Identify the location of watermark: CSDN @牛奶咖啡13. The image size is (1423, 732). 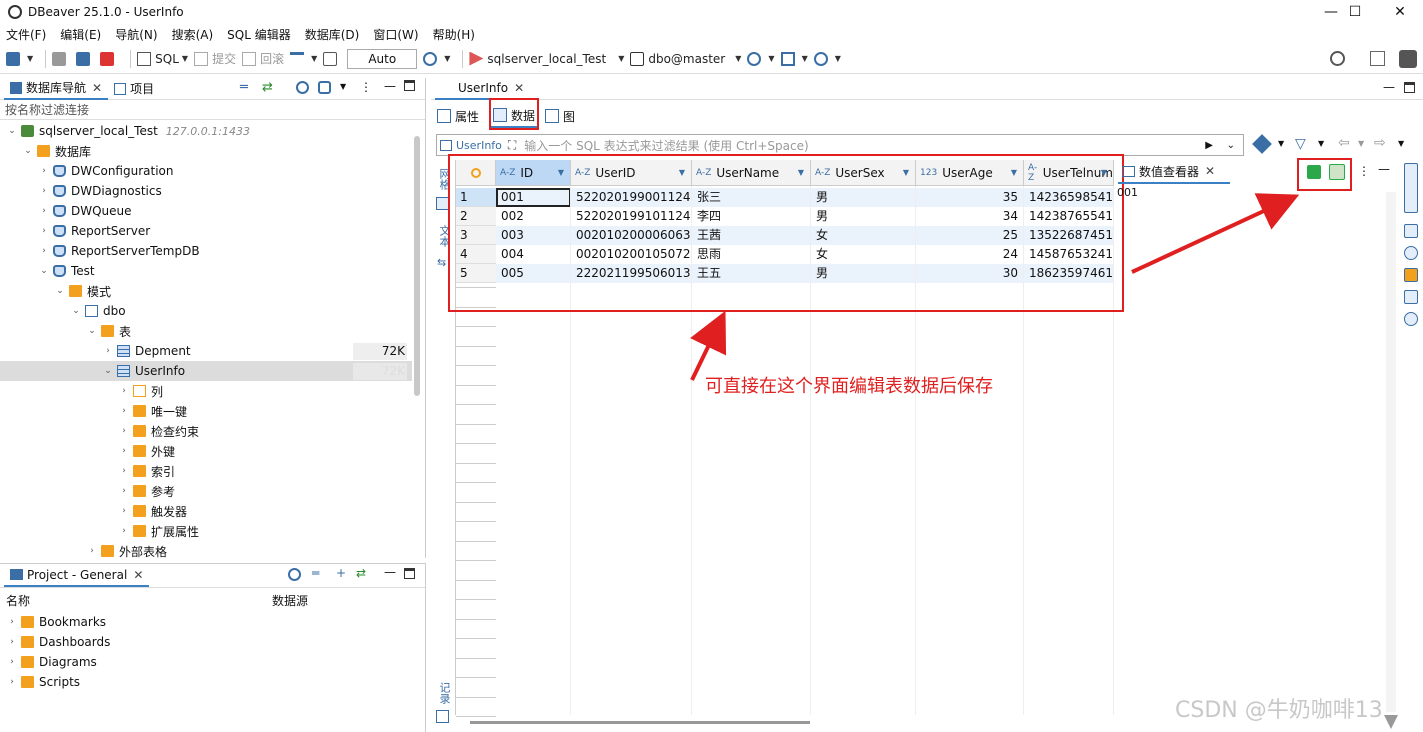
(1279, 710).